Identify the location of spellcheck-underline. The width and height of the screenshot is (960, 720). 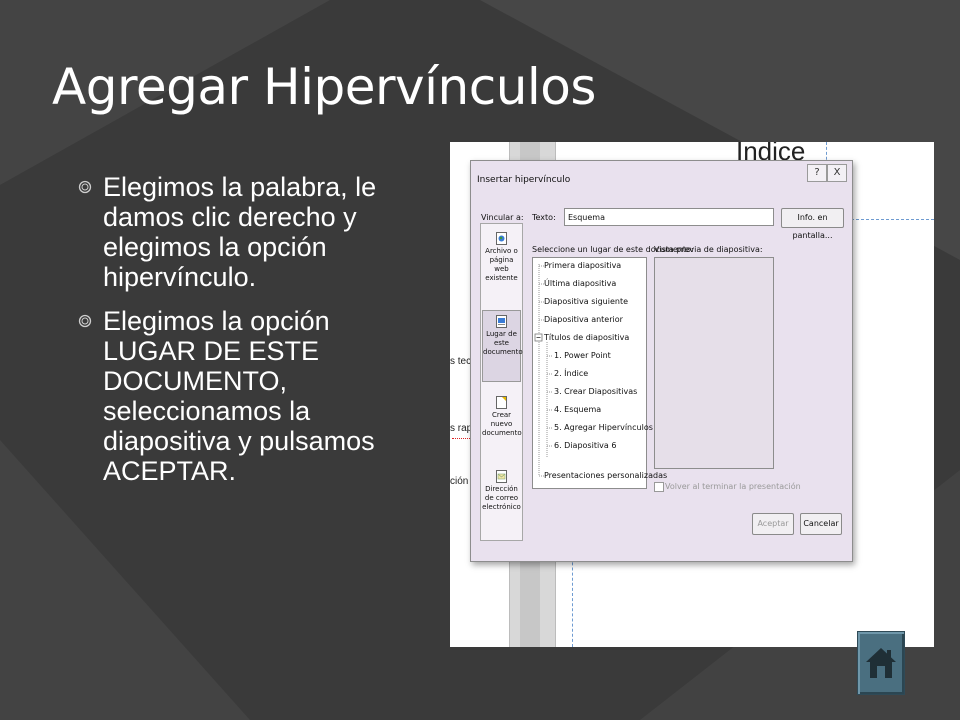
(462, 438).